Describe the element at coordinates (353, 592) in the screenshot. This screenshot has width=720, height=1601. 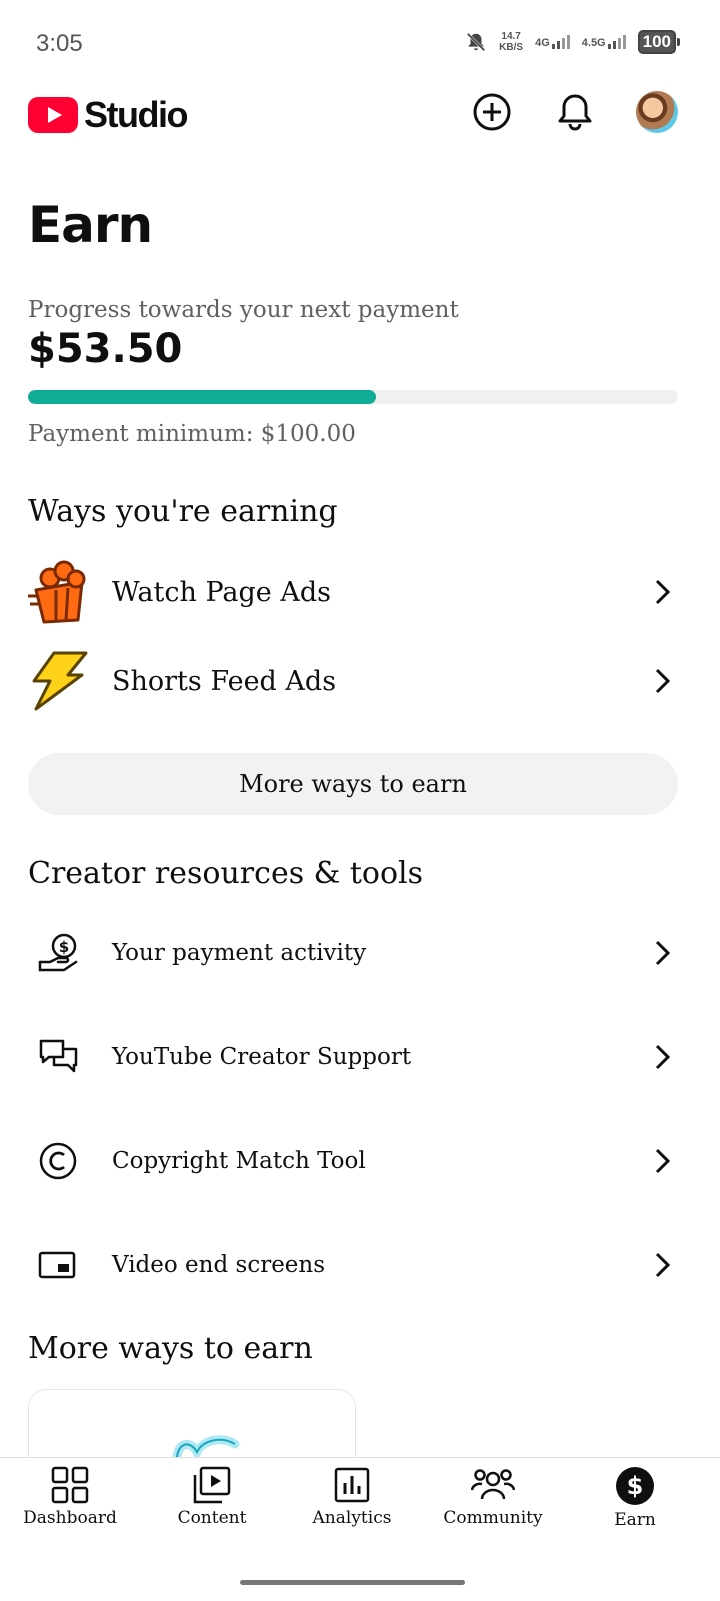
I see `earning-item-watch-page-ads: Watch Page Ads` at that location.